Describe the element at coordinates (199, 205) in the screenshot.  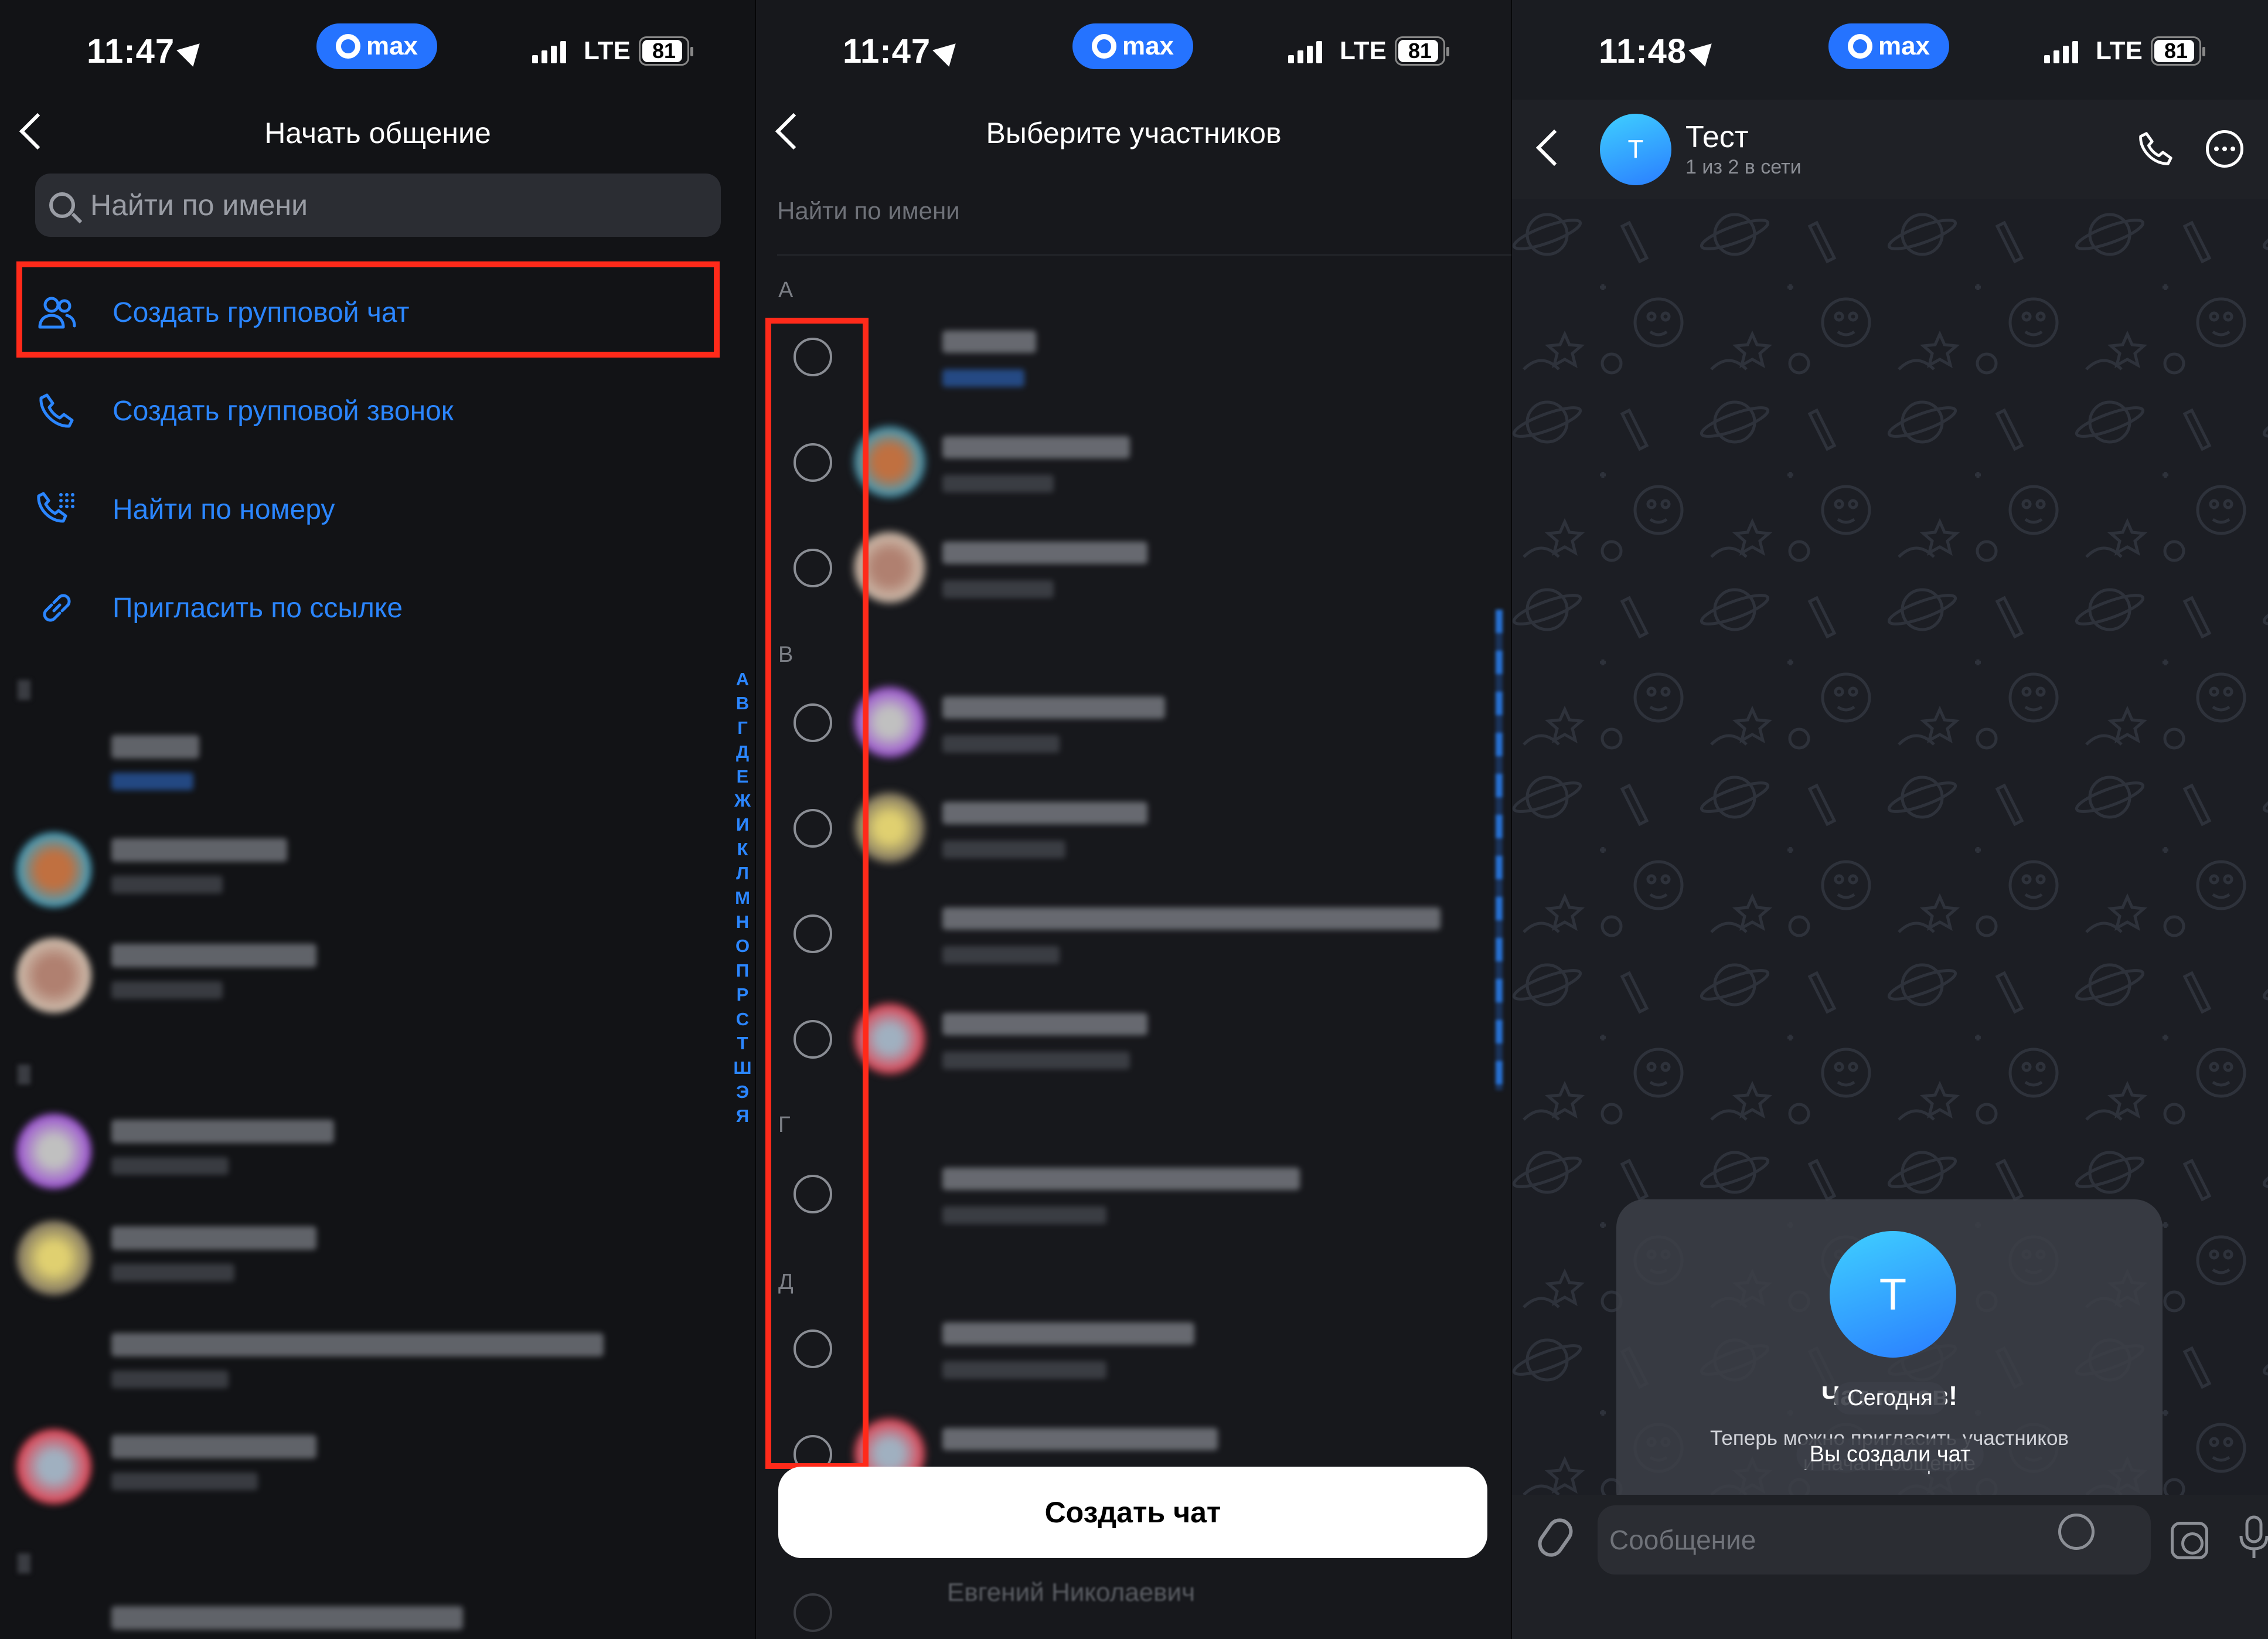
I see `search-placeholder: Найти по имени` at that location.